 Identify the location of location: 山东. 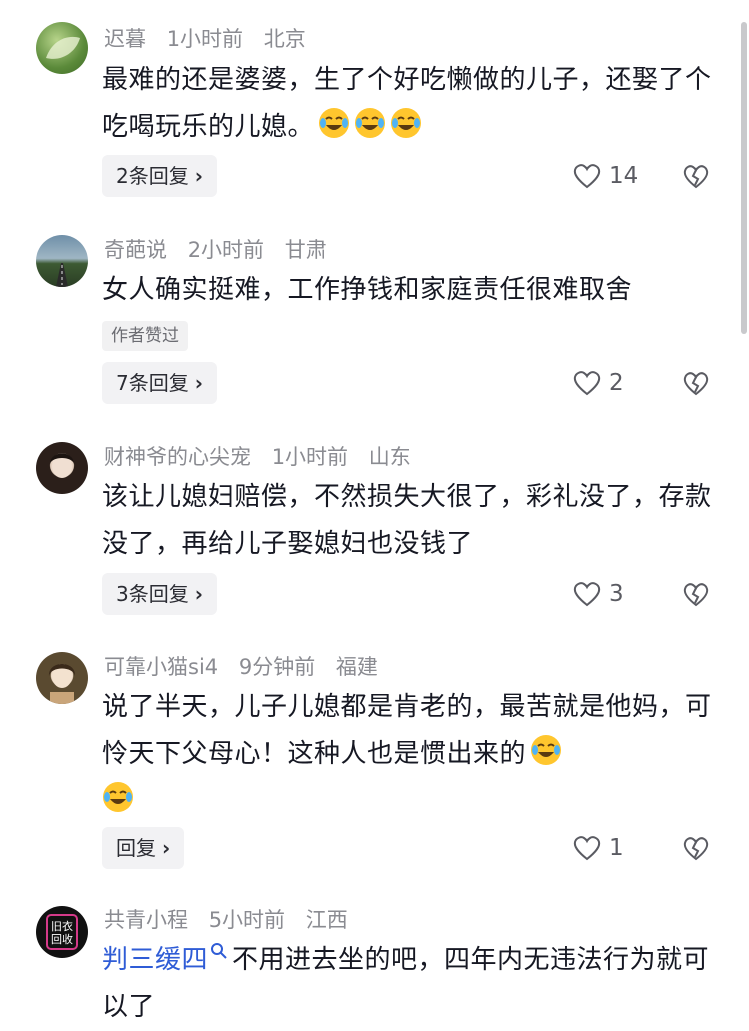
(389, 457).